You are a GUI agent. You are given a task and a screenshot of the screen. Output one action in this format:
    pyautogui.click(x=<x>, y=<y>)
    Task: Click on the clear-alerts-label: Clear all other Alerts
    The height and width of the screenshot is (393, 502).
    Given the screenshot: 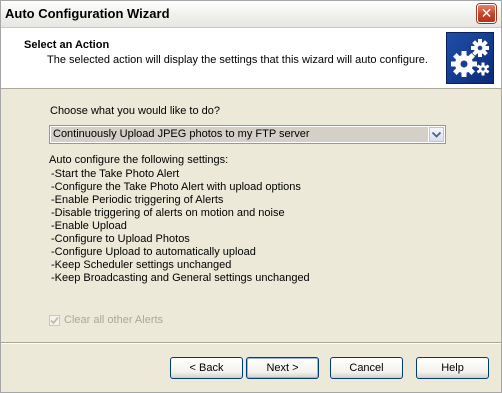 What is the action you would take?
    pyautogui.click(x=114, y=320)
    